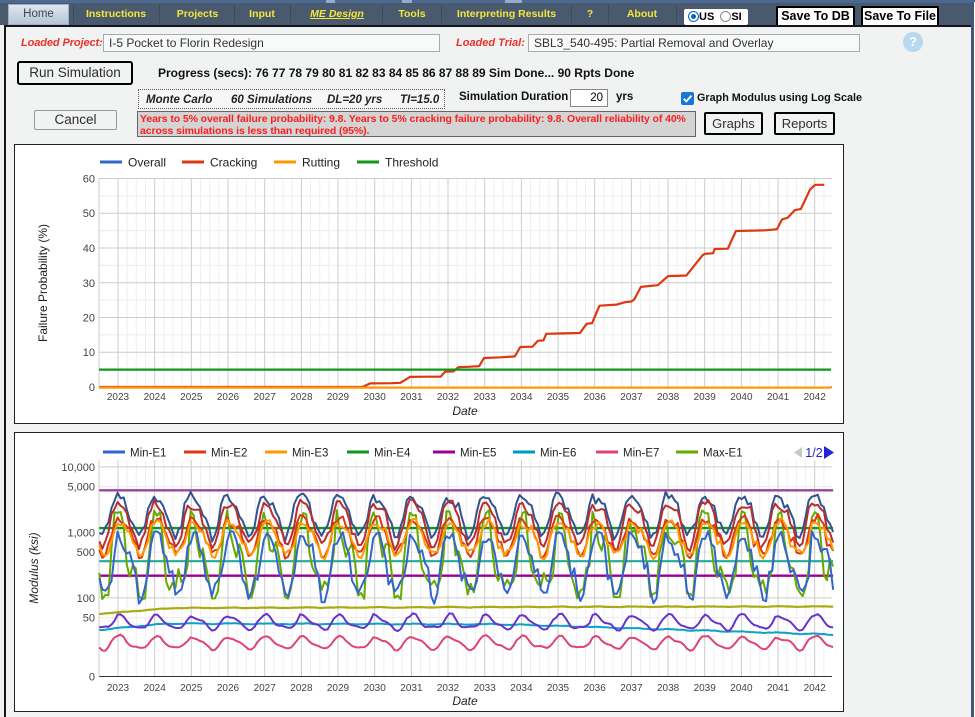  What do you see at coordinates (89, 284) in the screenshot?
I see `svg-text: 30` at bounding box center [89, 284].